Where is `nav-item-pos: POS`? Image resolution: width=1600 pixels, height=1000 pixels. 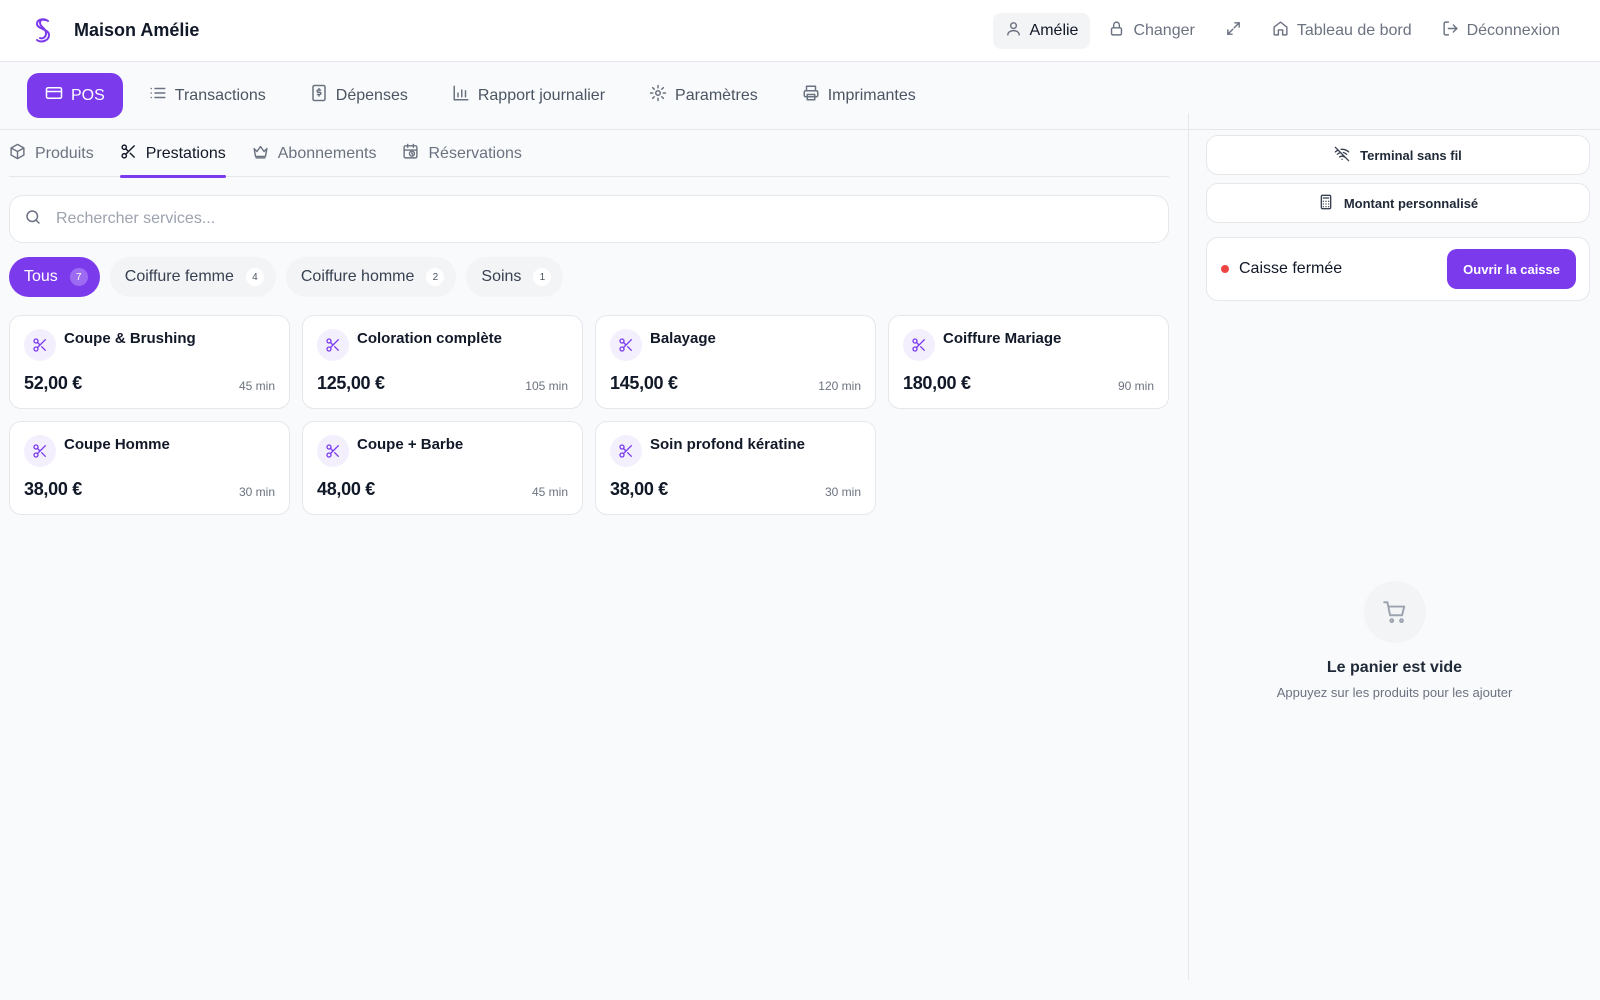 nav-item-pos: POS is located at coordinates (75, 95).